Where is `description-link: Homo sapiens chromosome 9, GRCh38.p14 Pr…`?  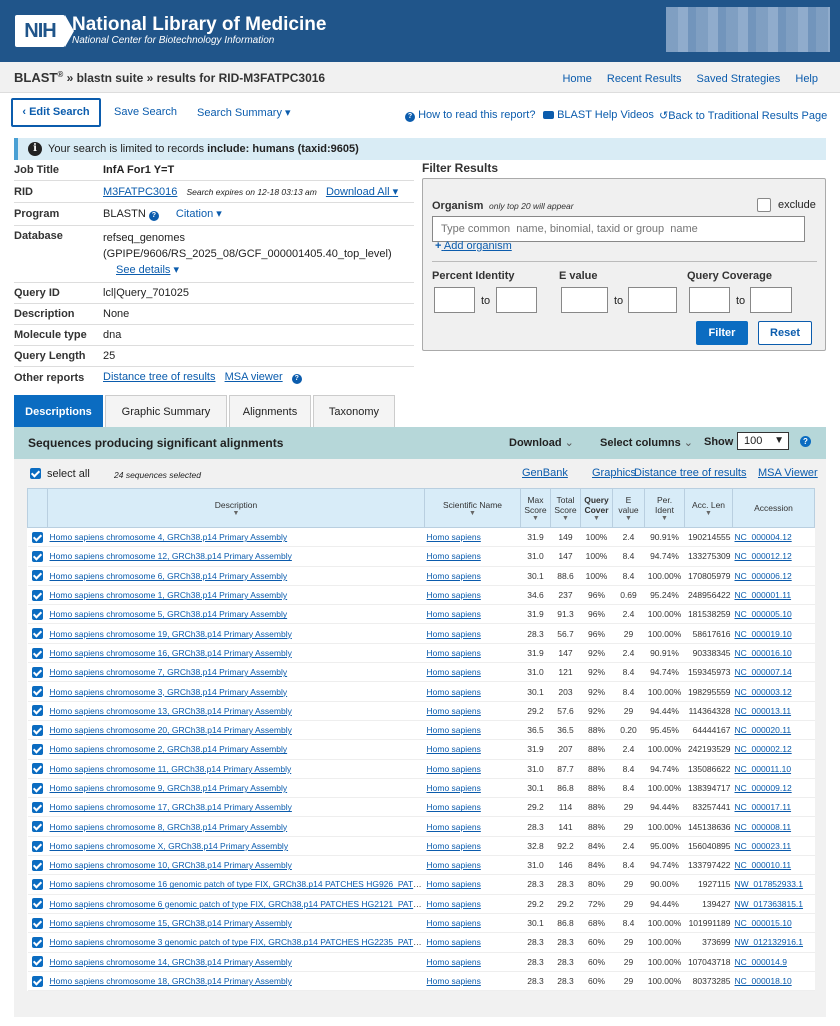 description-link: Homo sapiens chromosome 9, GRCh38.p14 Pr… is located at coordinates (169, 788).